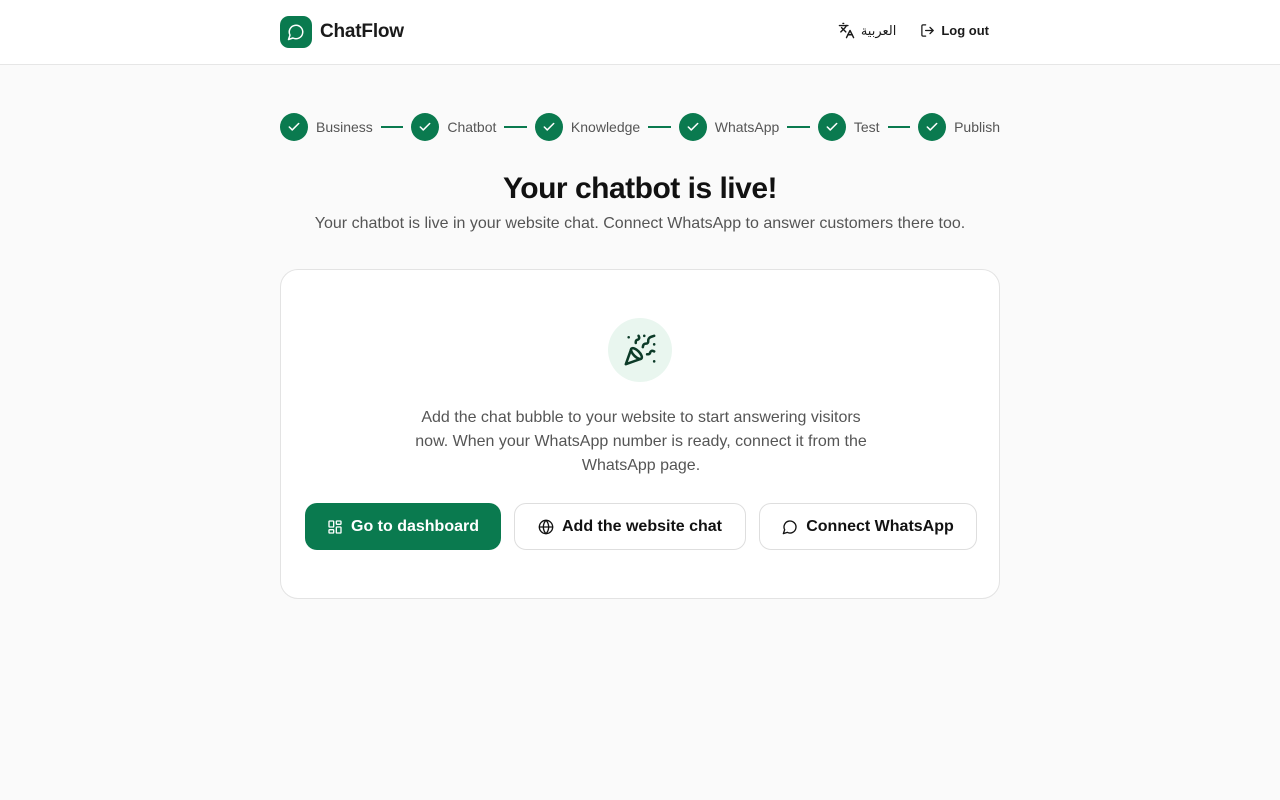 The height and width of the screenshot is (800, 1280). I want to click on button-label: Connect WhatsApp, so click(880, 526).